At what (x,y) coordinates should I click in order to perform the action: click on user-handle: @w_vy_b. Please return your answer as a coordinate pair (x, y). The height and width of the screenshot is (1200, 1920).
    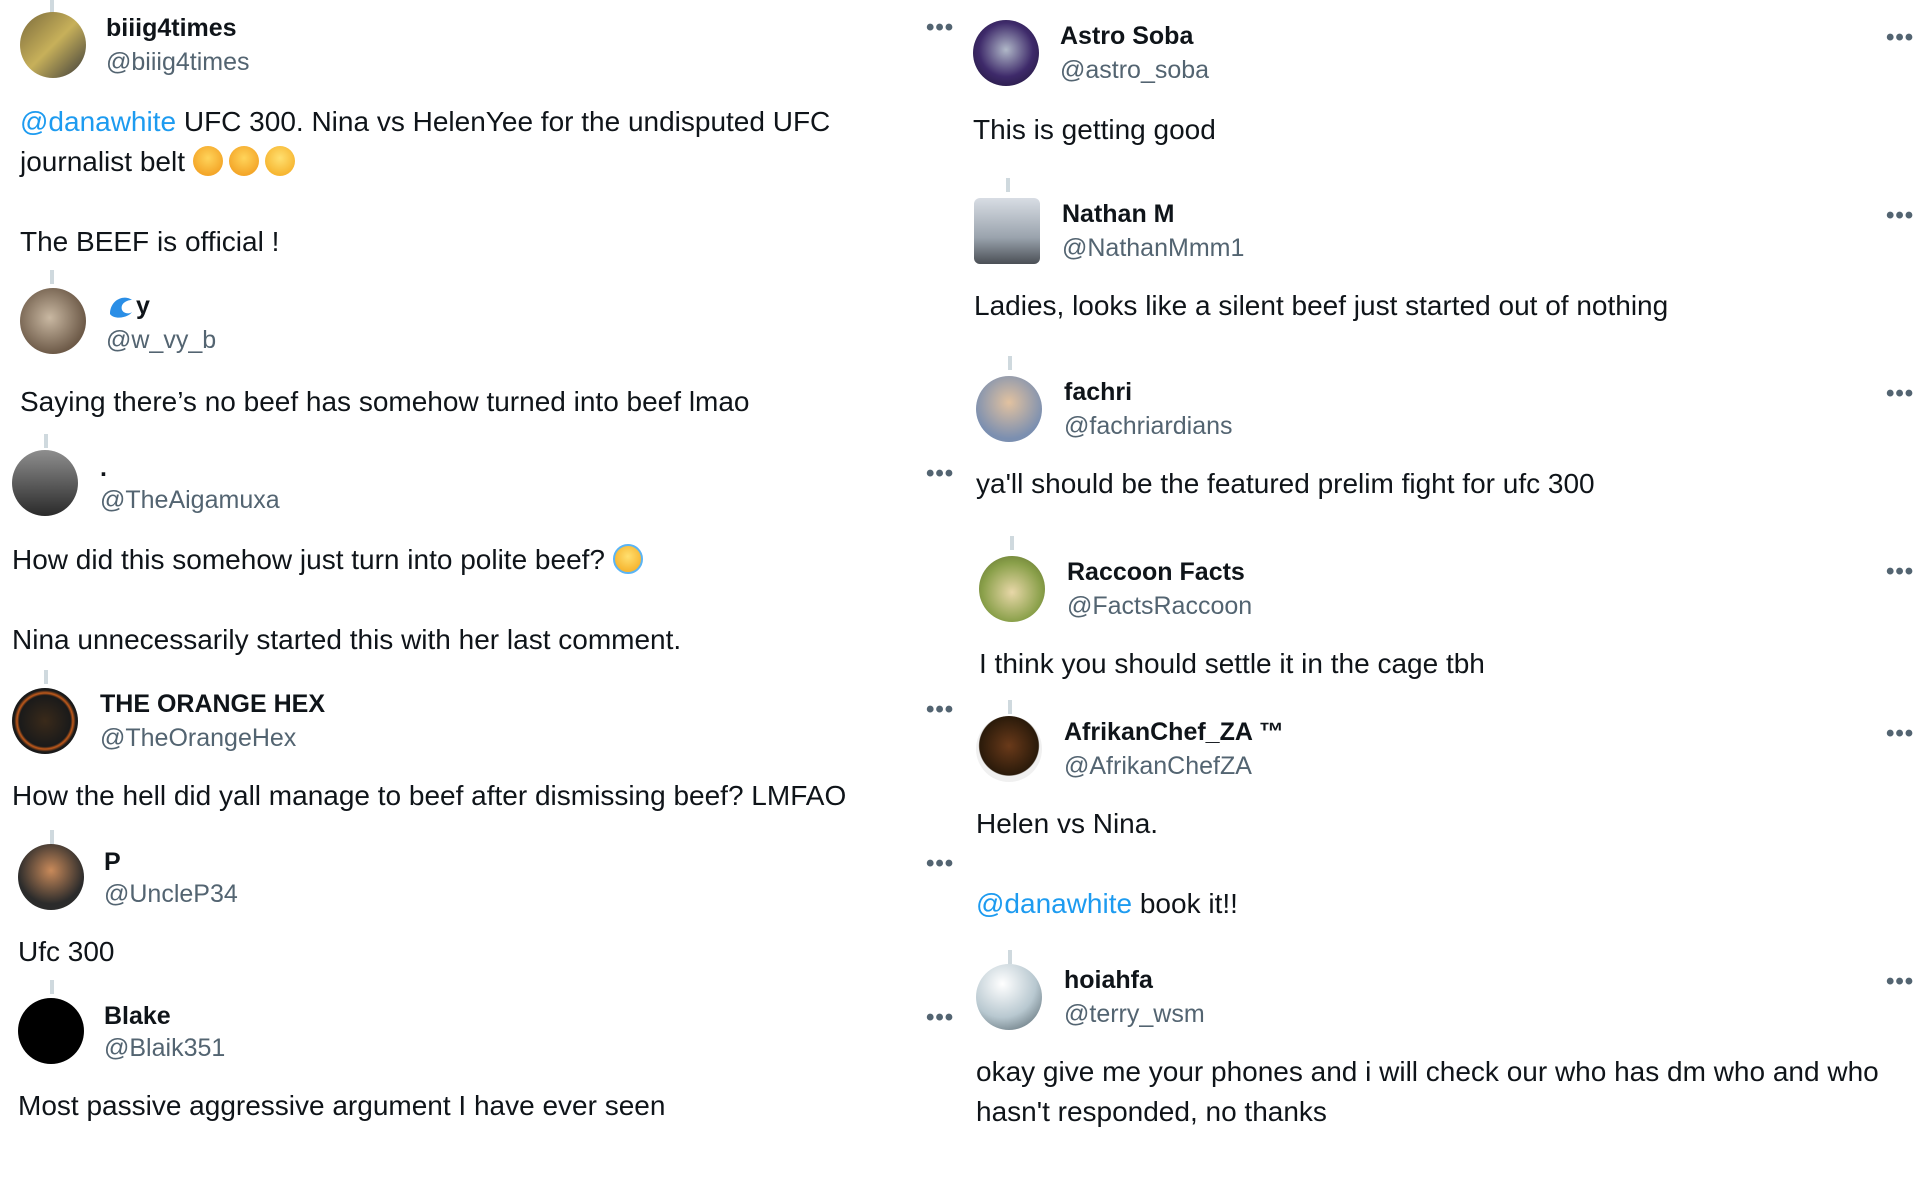
    Looking at the image, I should click on (161, 340).